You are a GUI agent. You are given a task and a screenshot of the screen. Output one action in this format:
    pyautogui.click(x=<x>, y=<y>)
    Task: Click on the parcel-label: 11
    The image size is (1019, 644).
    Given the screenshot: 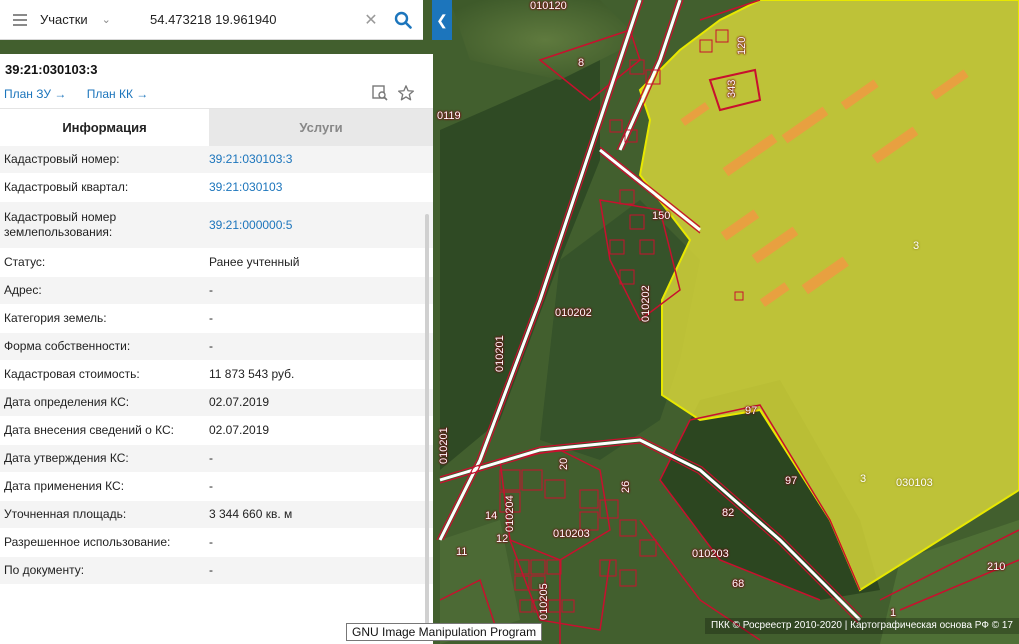 What is the action you would take?
    pyautogui.click(x=462, y=552)
    